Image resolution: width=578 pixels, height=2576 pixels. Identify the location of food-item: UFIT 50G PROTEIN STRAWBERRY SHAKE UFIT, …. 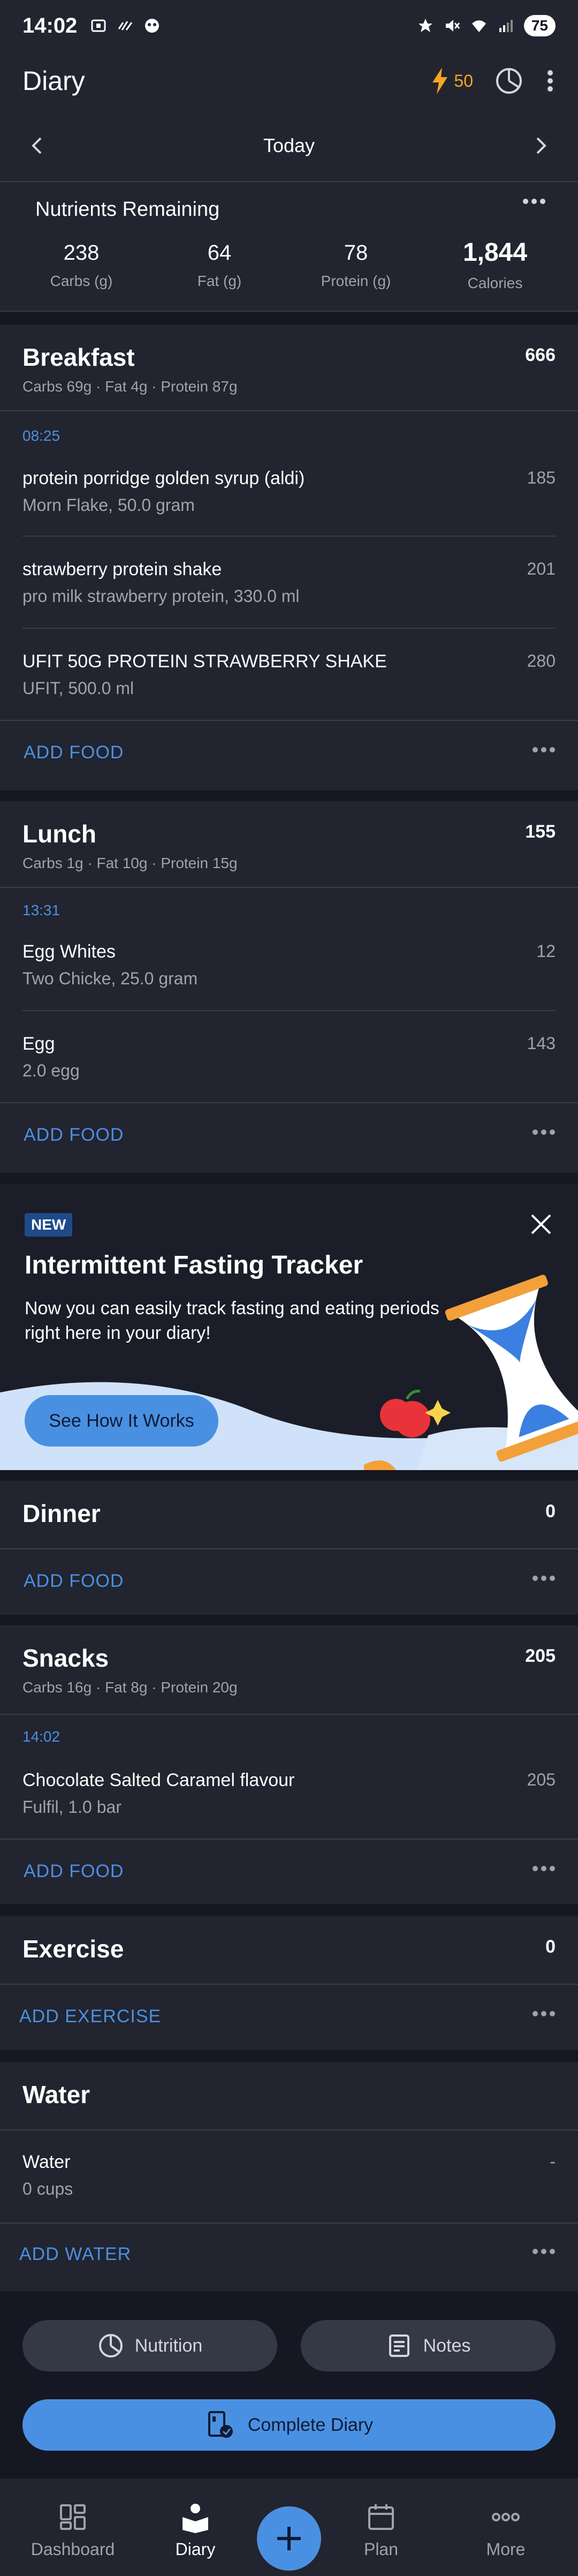
(289, 674).